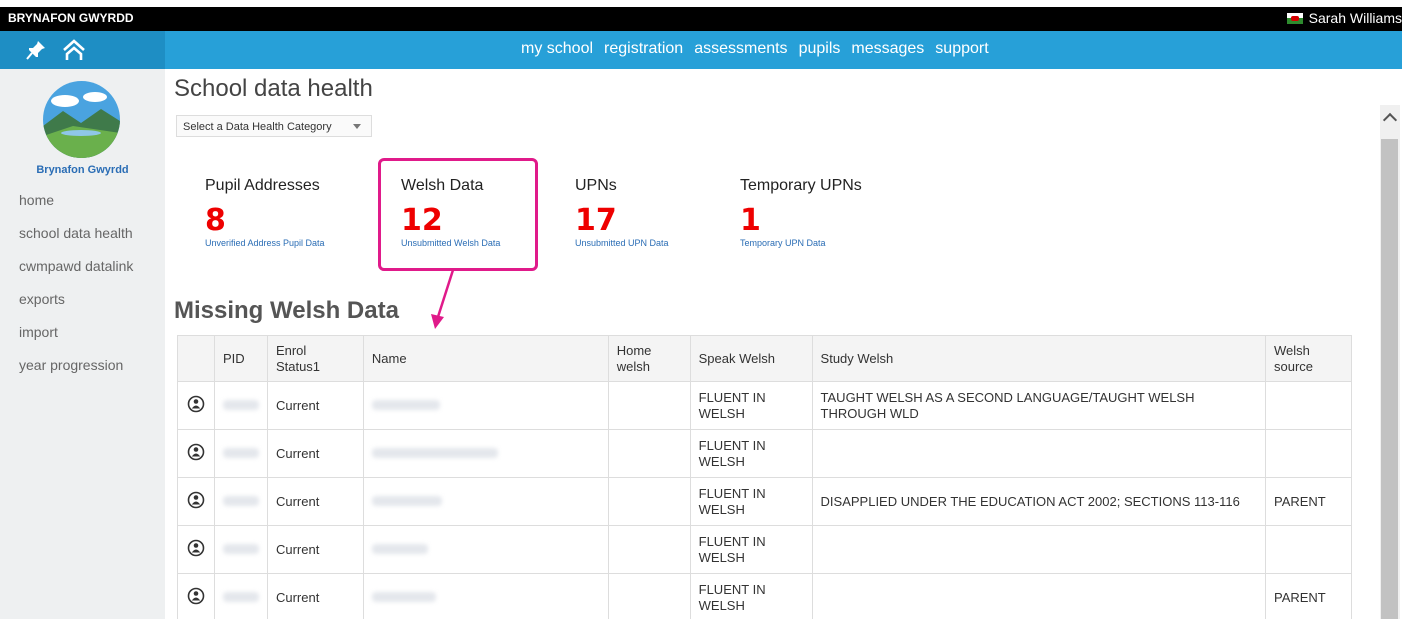 The height and width of the screenshot is (619, 1402). Describe the element at coordinates (649, 358) in the screenshot. I see `col-home-welsh: Home welsh` at that location.